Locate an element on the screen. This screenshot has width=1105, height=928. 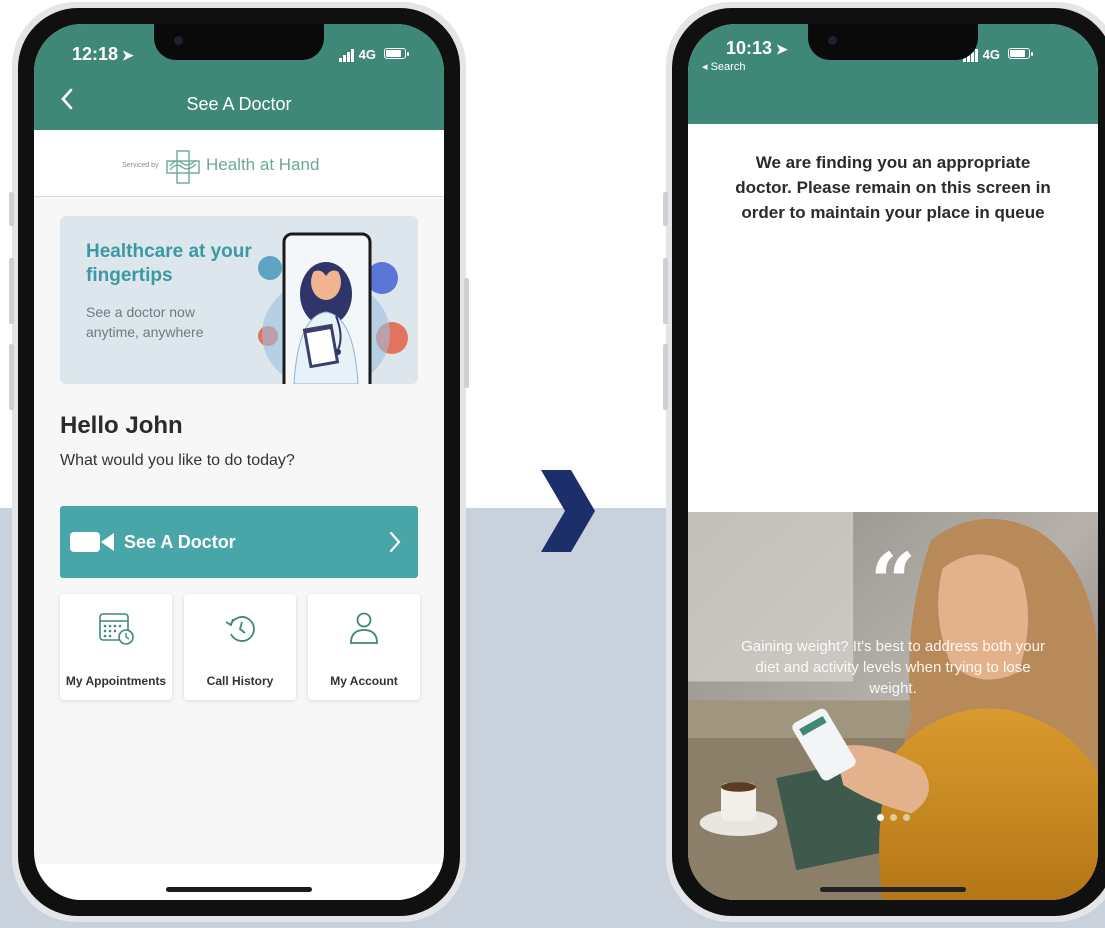
provider-bar: Serviced by Health at Hand is located at coordinates (239, 163).